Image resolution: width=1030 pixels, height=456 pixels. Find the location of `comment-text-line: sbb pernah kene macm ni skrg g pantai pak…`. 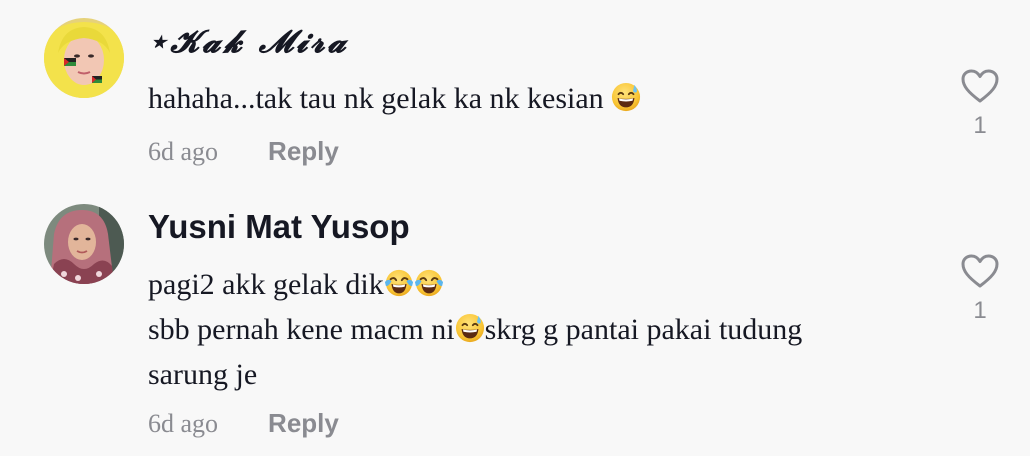

comment-text-line: sbb pernah kene macm ni skrg g pantai pak… is located at coordinates (475, 329).